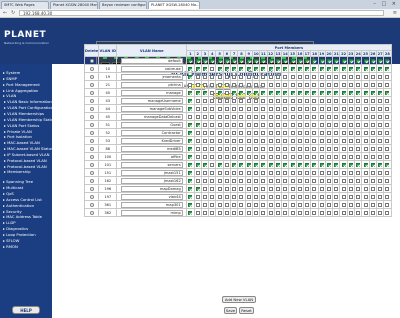  What do you see at coordinates (11, 72) in the screenshot?
I see `sidebar-item: ▸ System` at bounding box center [11, 72].